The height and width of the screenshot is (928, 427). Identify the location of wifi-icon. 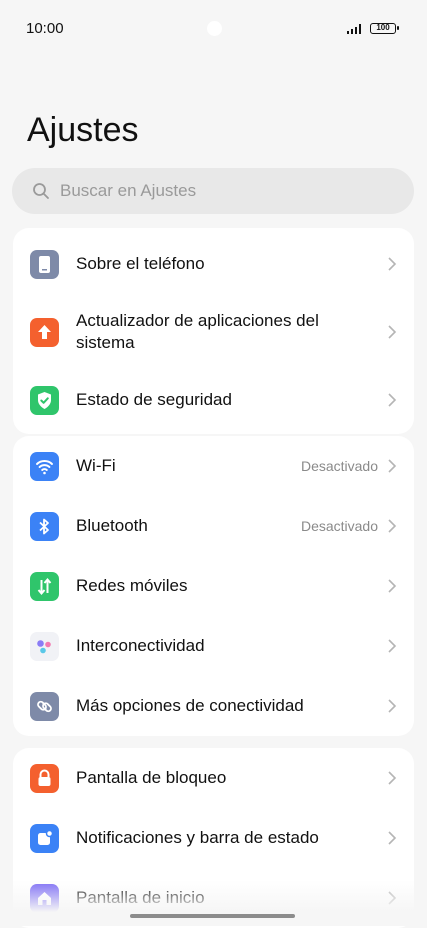
(44, 466).